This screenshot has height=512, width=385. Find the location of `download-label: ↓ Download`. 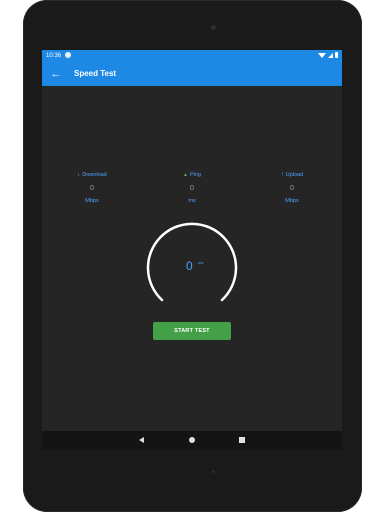

download-label: ↓ Download is located at coordinates (92, 175).